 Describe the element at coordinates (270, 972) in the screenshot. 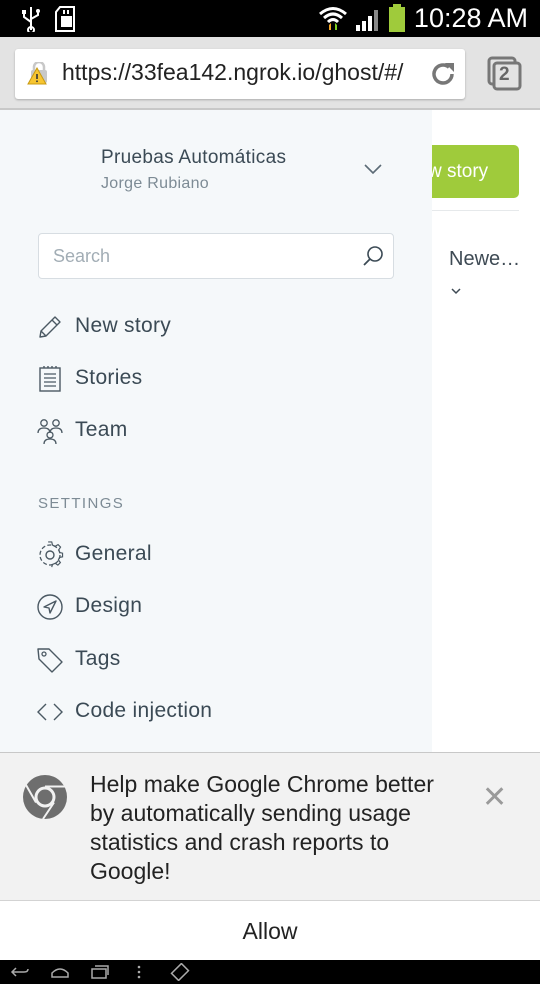

I see `android-nav-bar` at that location.